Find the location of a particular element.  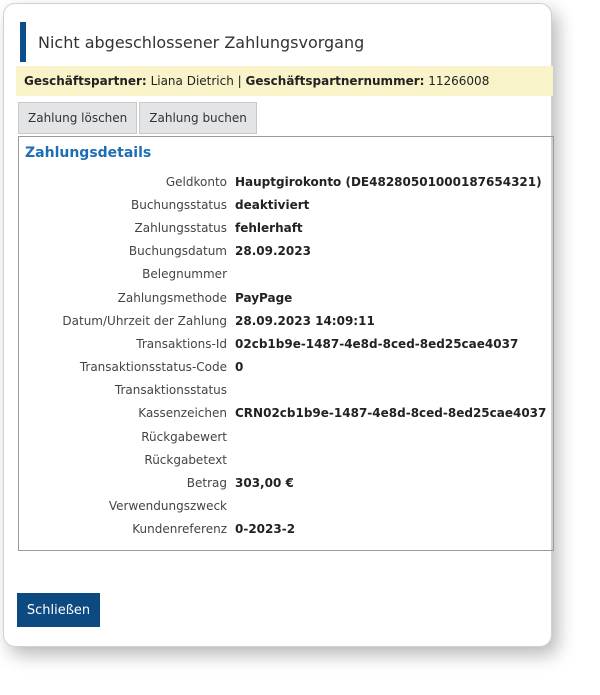

detail-value: deaktiviert is located at coordinates (272, 204).